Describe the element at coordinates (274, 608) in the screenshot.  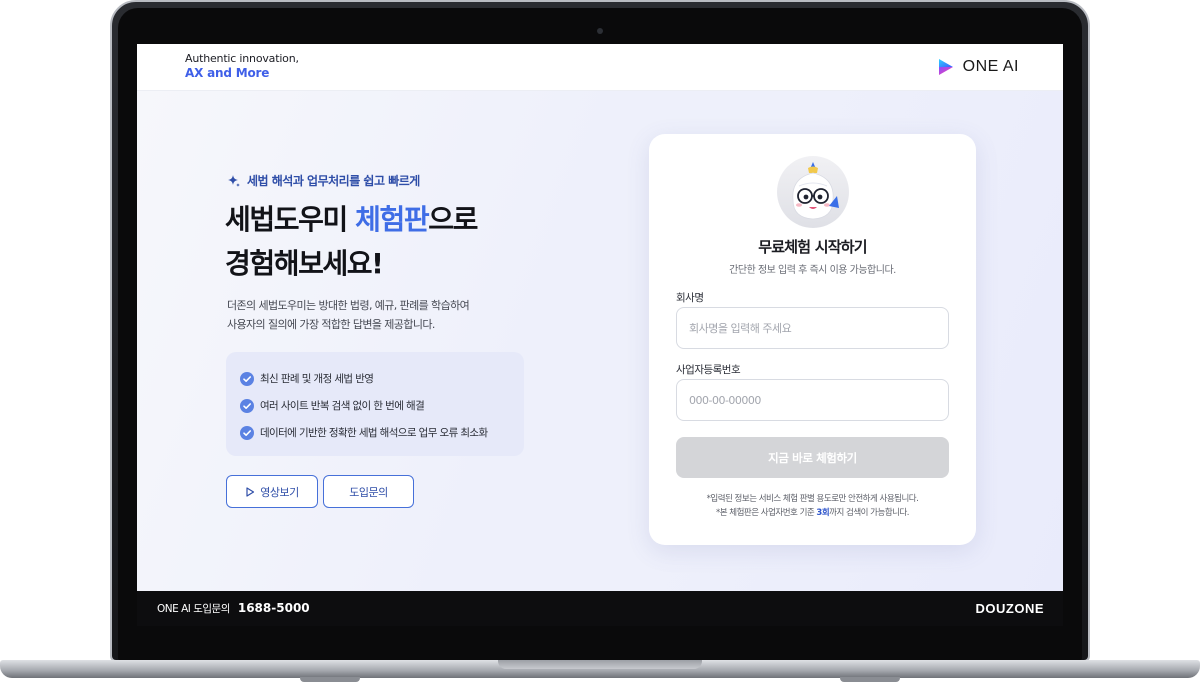
I see `footer-phone: 1688-5000` at that location.